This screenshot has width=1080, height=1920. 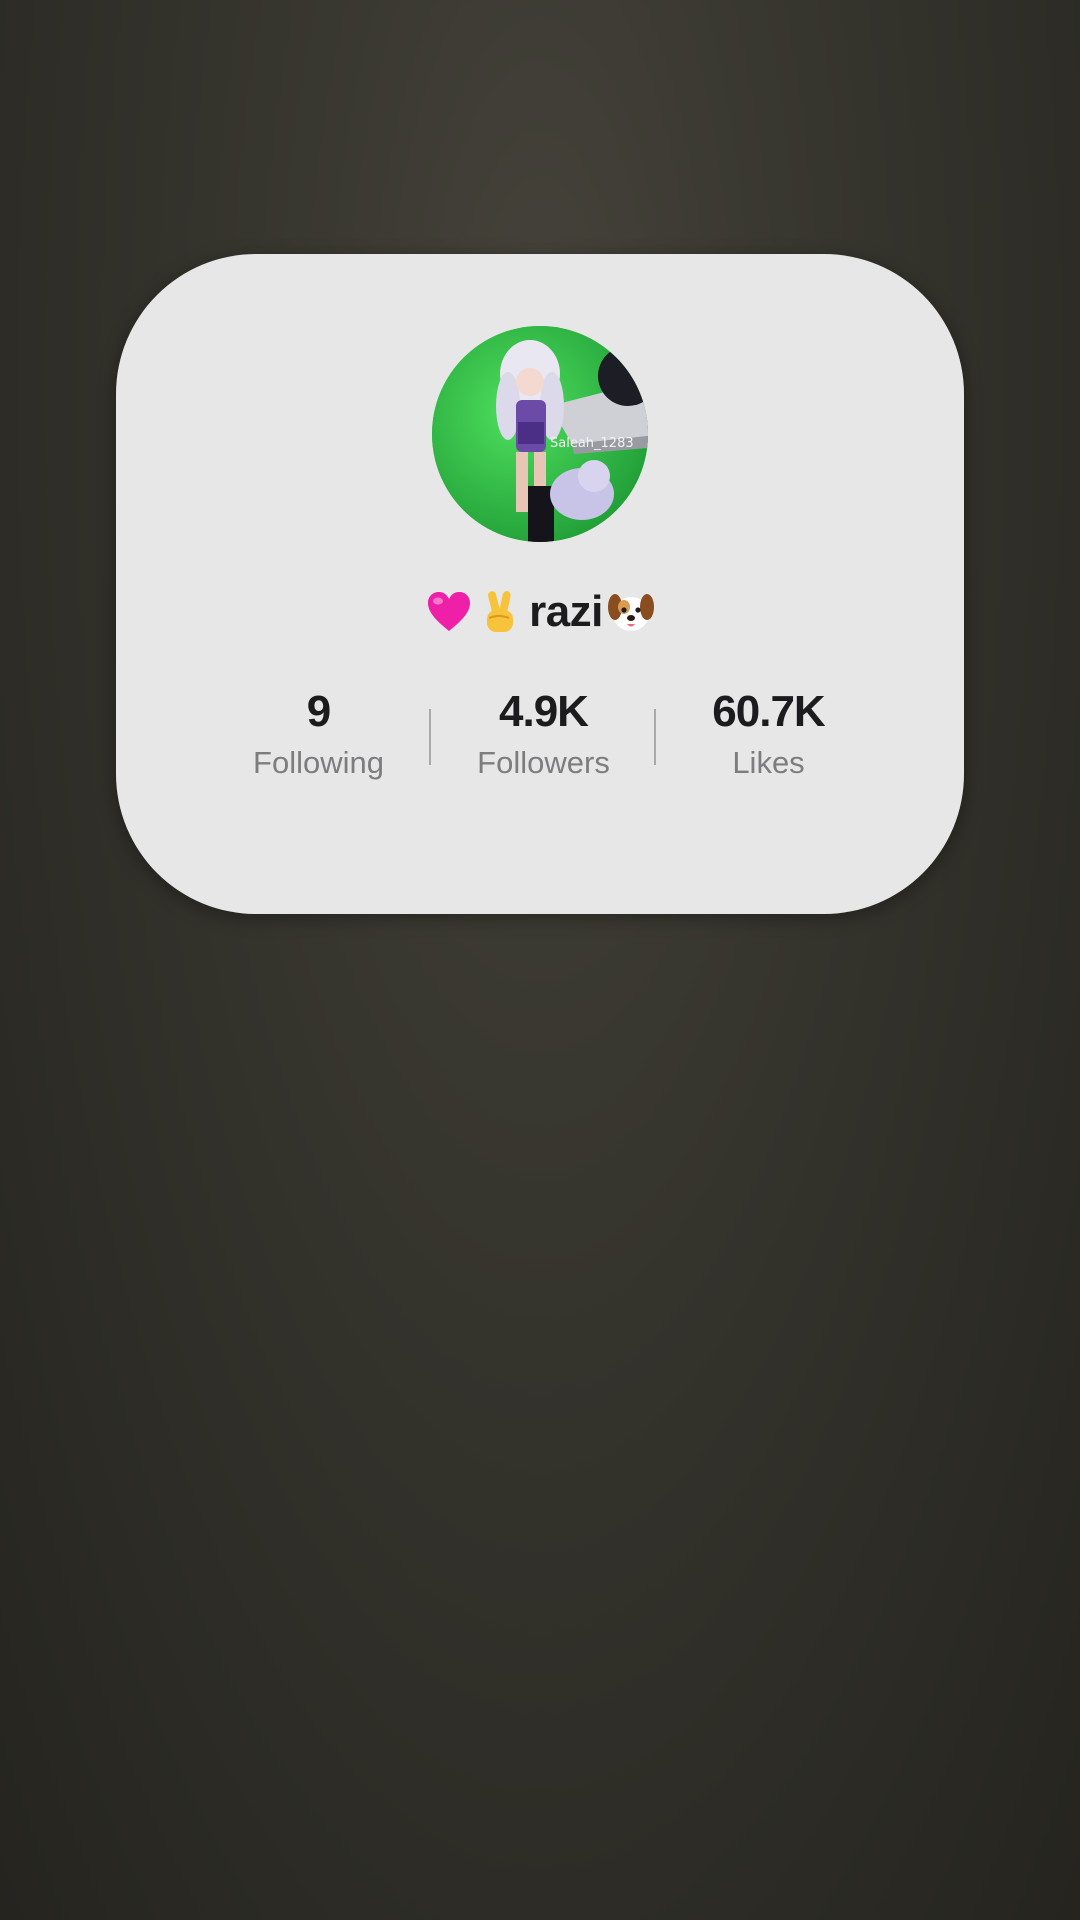 I want to click on display-name-row: razi, so click(x=540, y=612).